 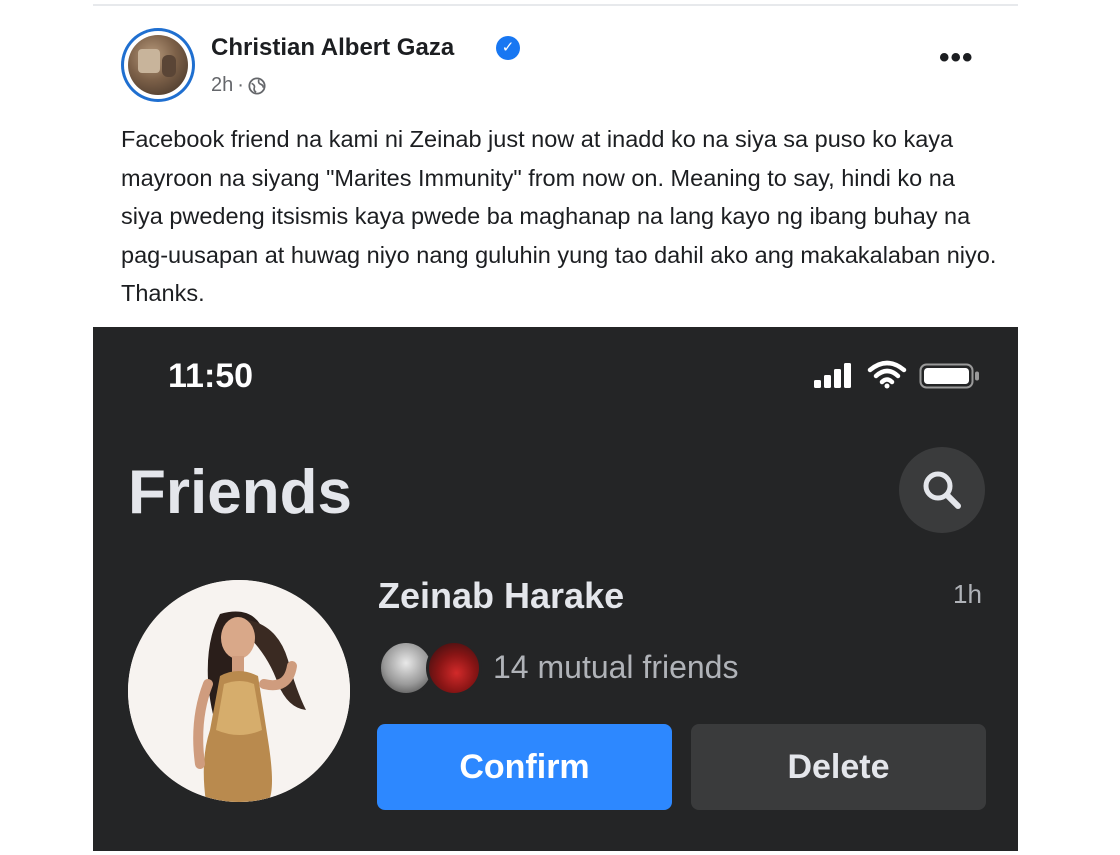 I want to click on mutual-friends-count: 14 mutual friends, so click(x=615, y=667).